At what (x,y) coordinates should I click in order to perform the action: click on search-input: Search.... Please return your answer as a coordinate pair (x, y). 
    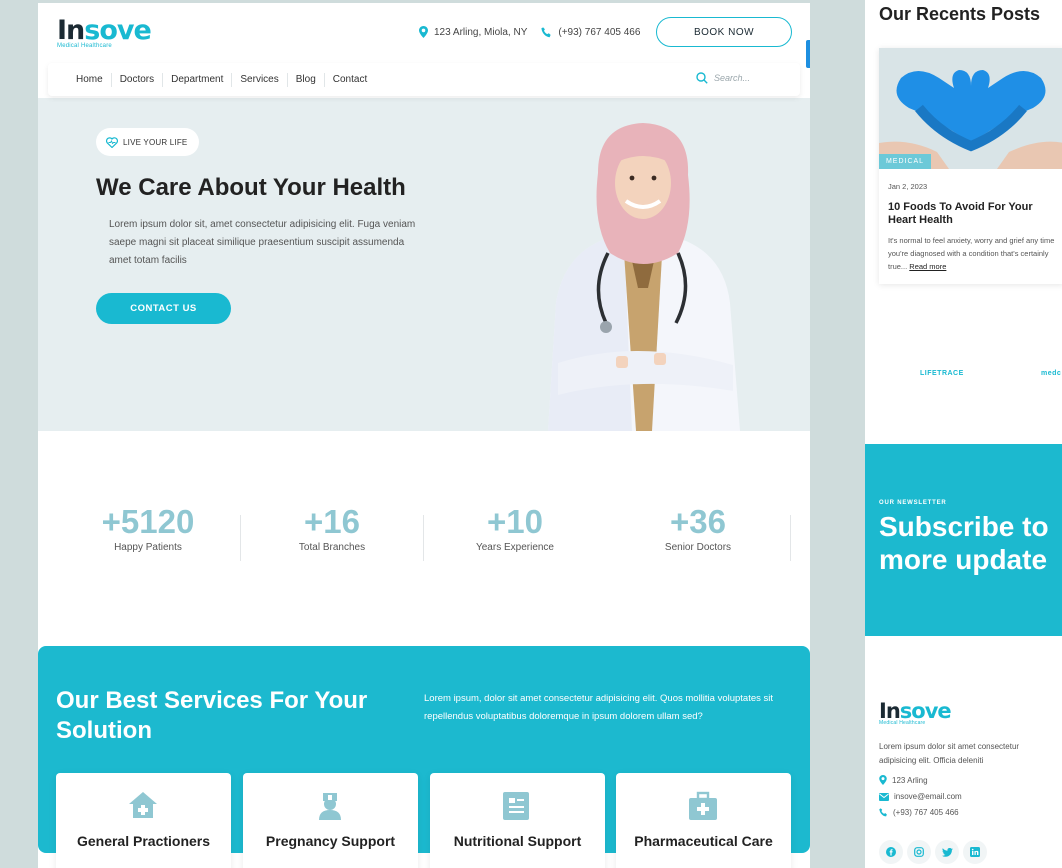
    Looking at the image, I should click on (732, 78).